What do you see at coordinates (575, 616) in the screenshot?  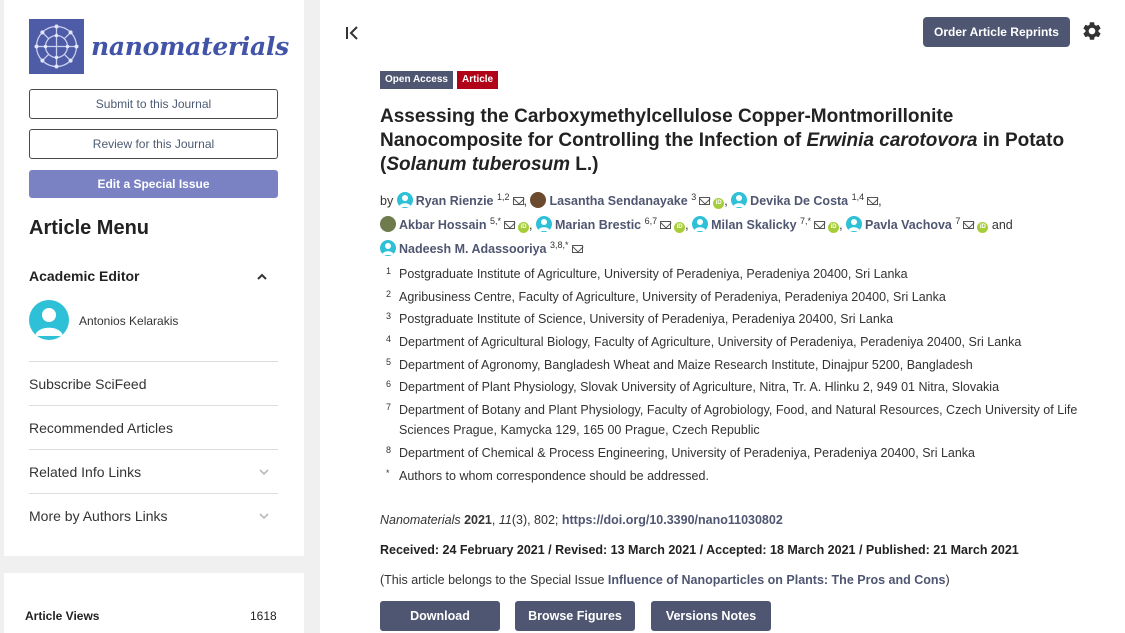 I see `browse-figures-button: Browse Figures` at bounding box center [575, 616].